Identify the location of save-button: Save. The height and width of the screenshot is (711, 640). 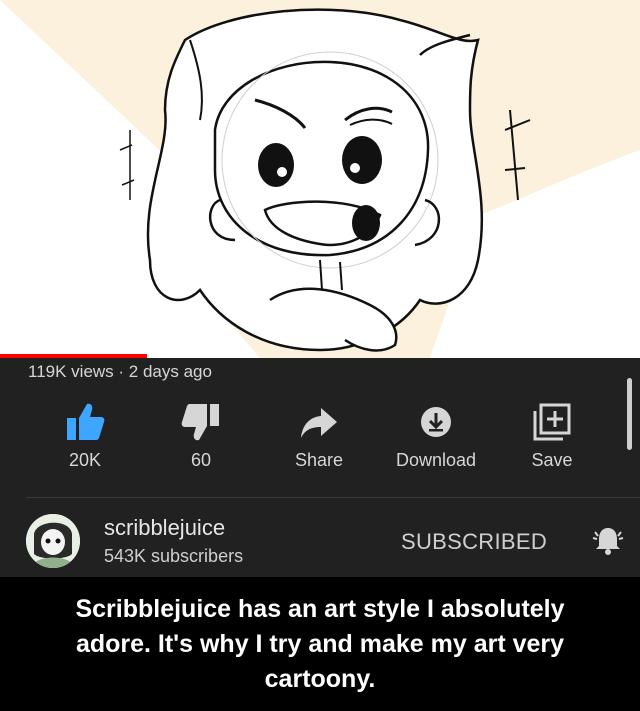
(552, 434).